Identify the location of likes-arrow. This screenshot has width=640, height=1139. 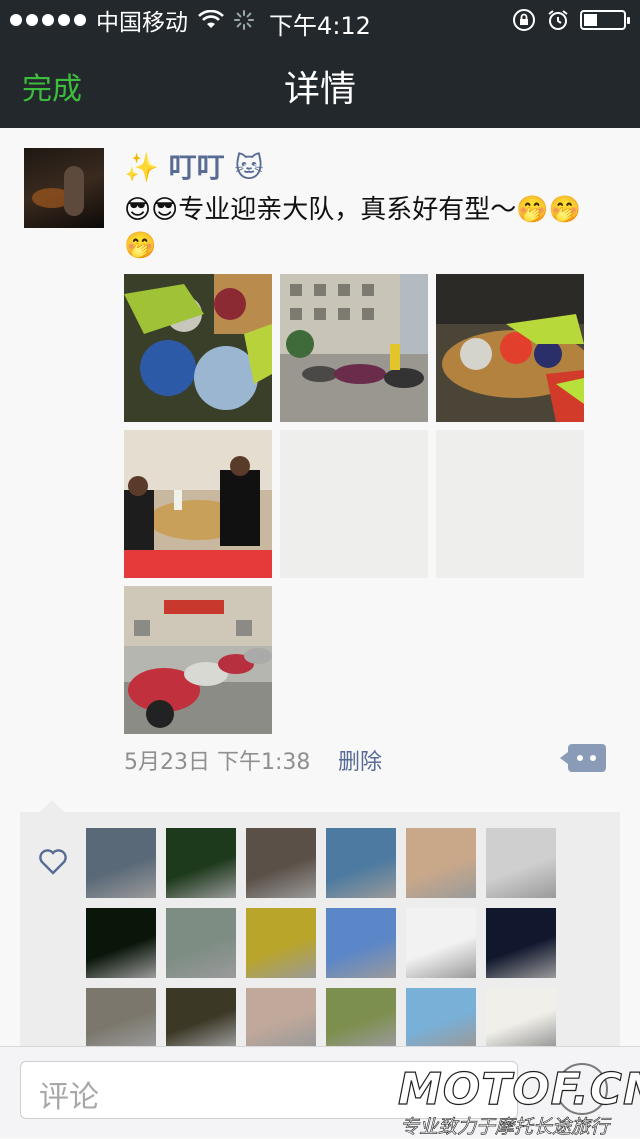
(52, 806).